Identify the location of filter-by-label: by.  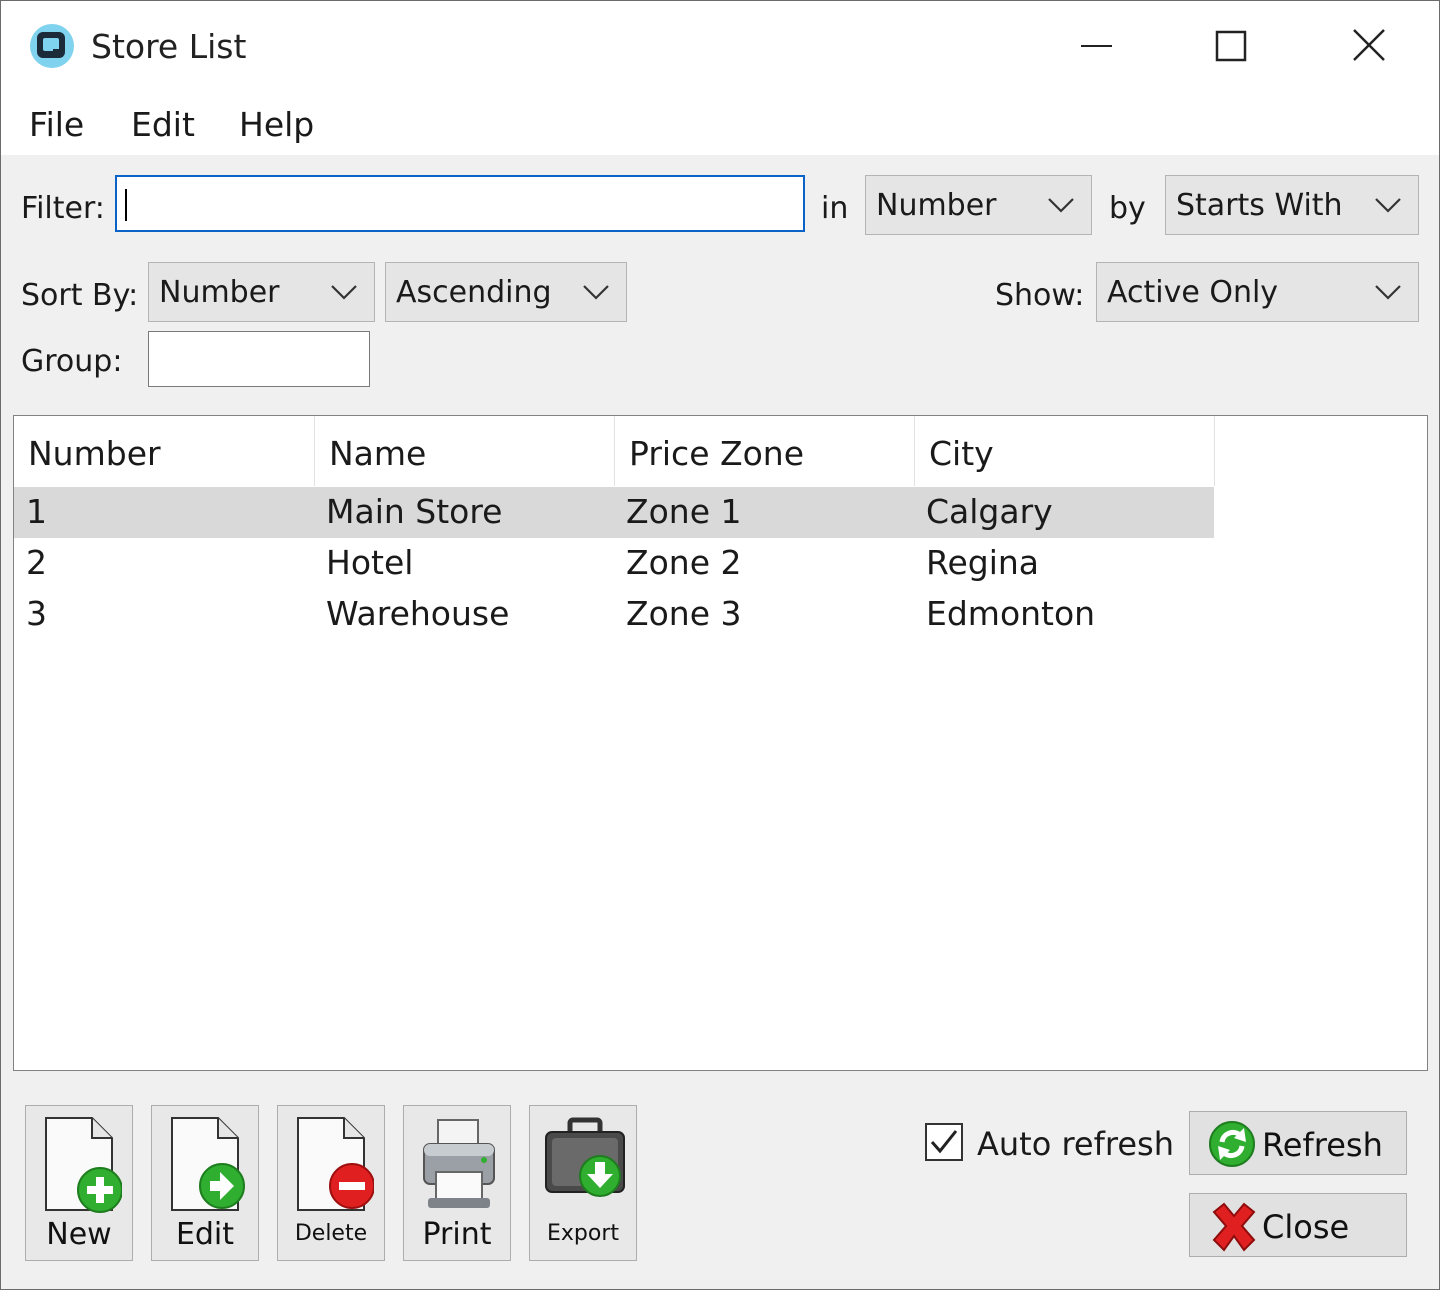
(1127, 208).